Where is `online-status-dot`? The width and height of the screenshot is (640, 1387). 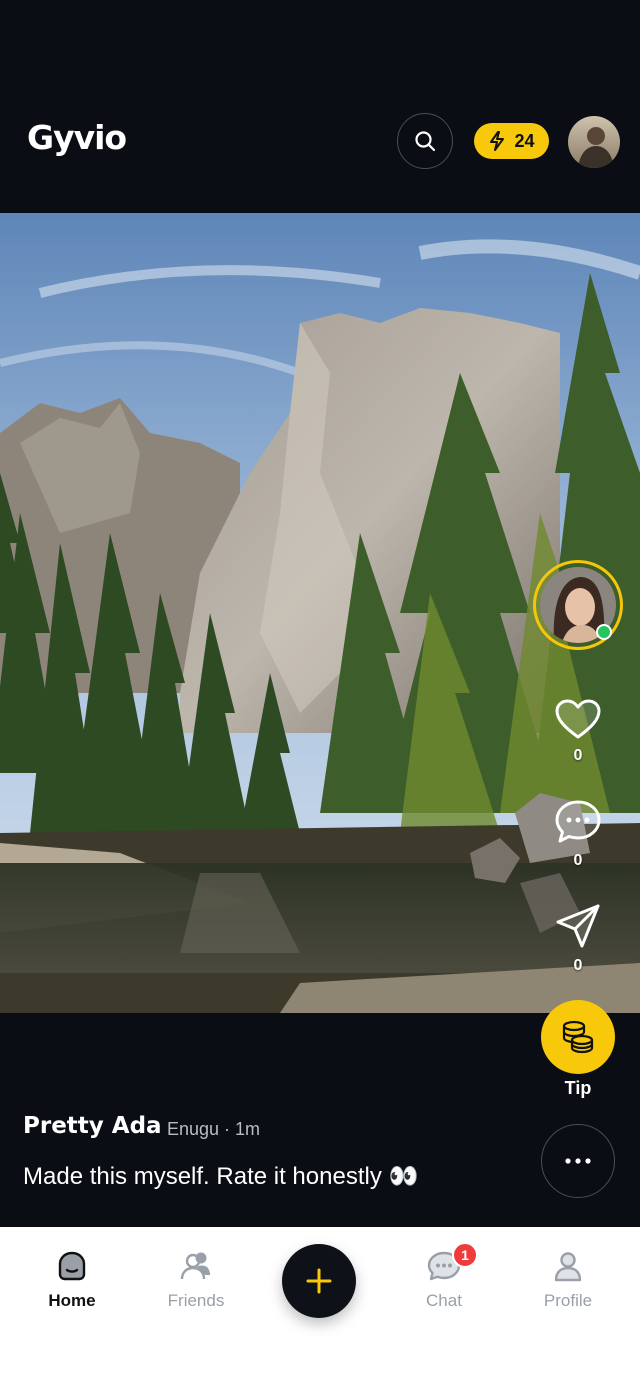
online-status-dot is located at coordinates (604, 632).